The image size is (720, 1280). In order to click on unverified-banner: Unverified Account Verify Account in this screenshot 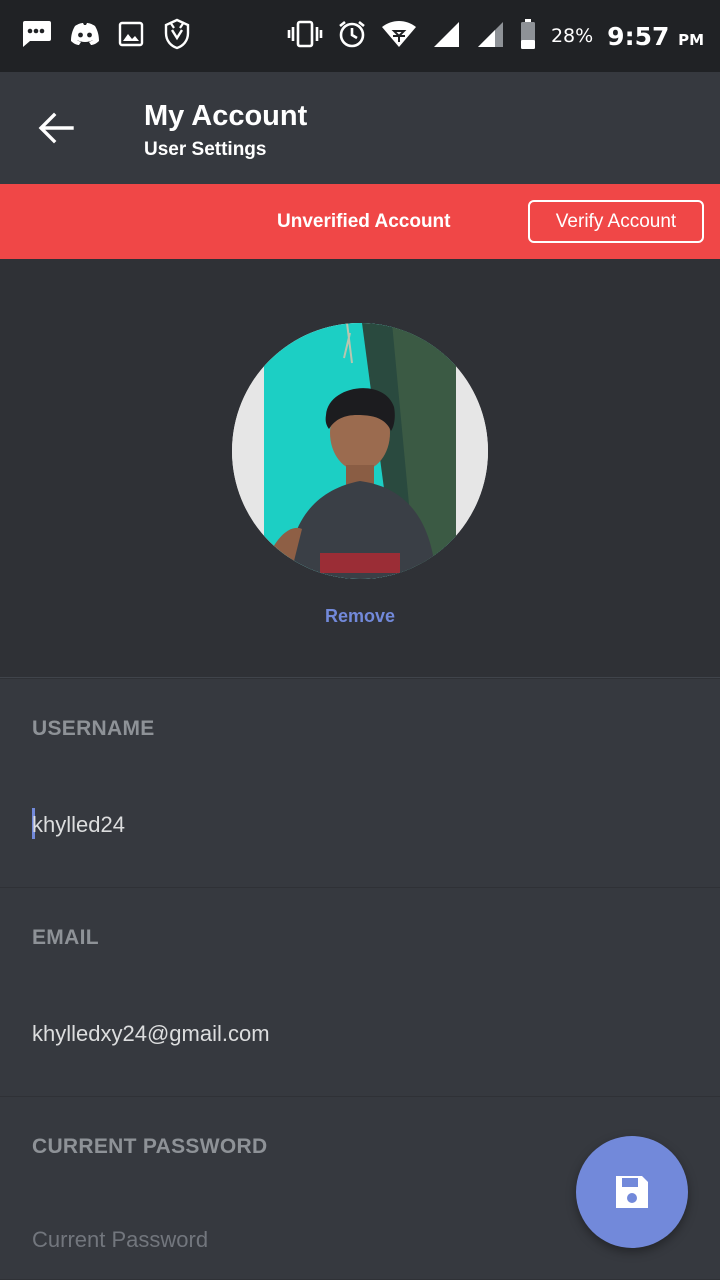, I will do `click(360, 221)`.